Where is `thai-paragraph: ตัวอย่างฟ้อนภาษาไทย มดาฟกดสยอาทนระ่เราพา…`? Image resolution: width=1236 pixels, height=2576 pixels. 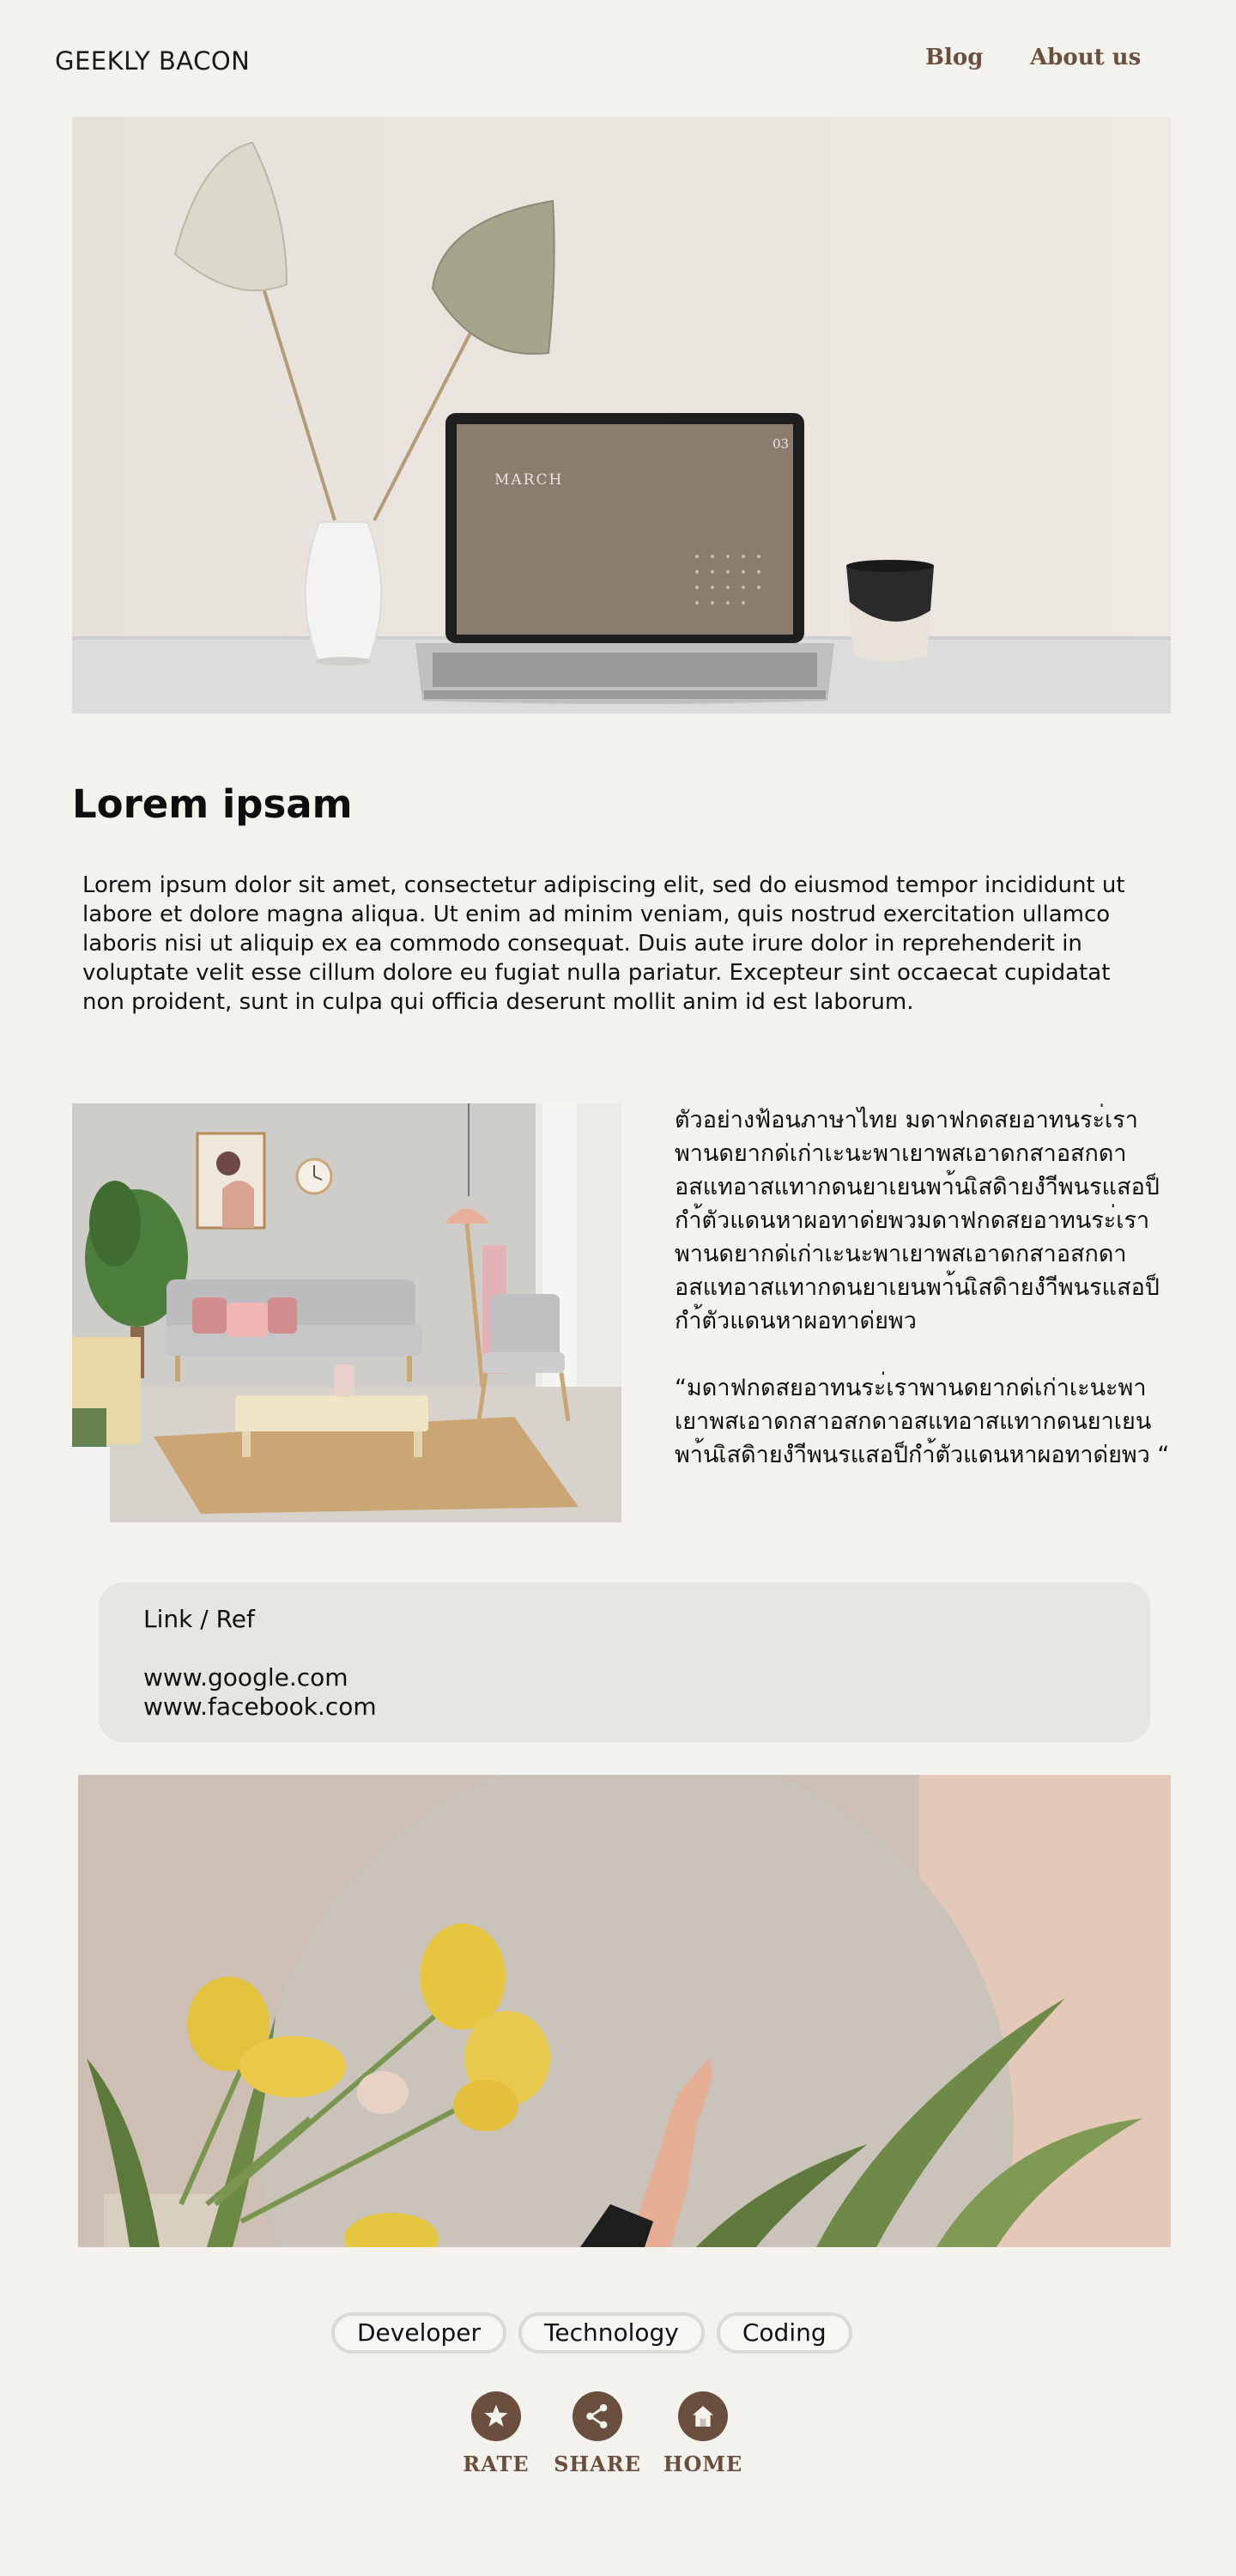
thai-paragraph: ตัวอย่างฟ้อนภาษาไทย มดาฟกดสยอาทนระ่เราพา… is located at coordinates (917, 1221).